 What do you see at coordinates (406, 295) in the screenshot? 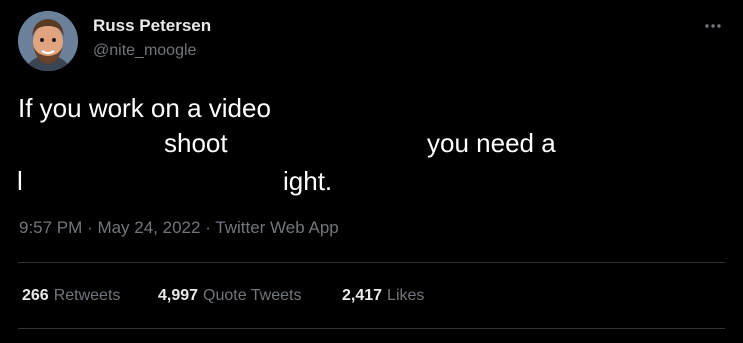
I see `likes-label: Likes` at bounding box center [406, 295].